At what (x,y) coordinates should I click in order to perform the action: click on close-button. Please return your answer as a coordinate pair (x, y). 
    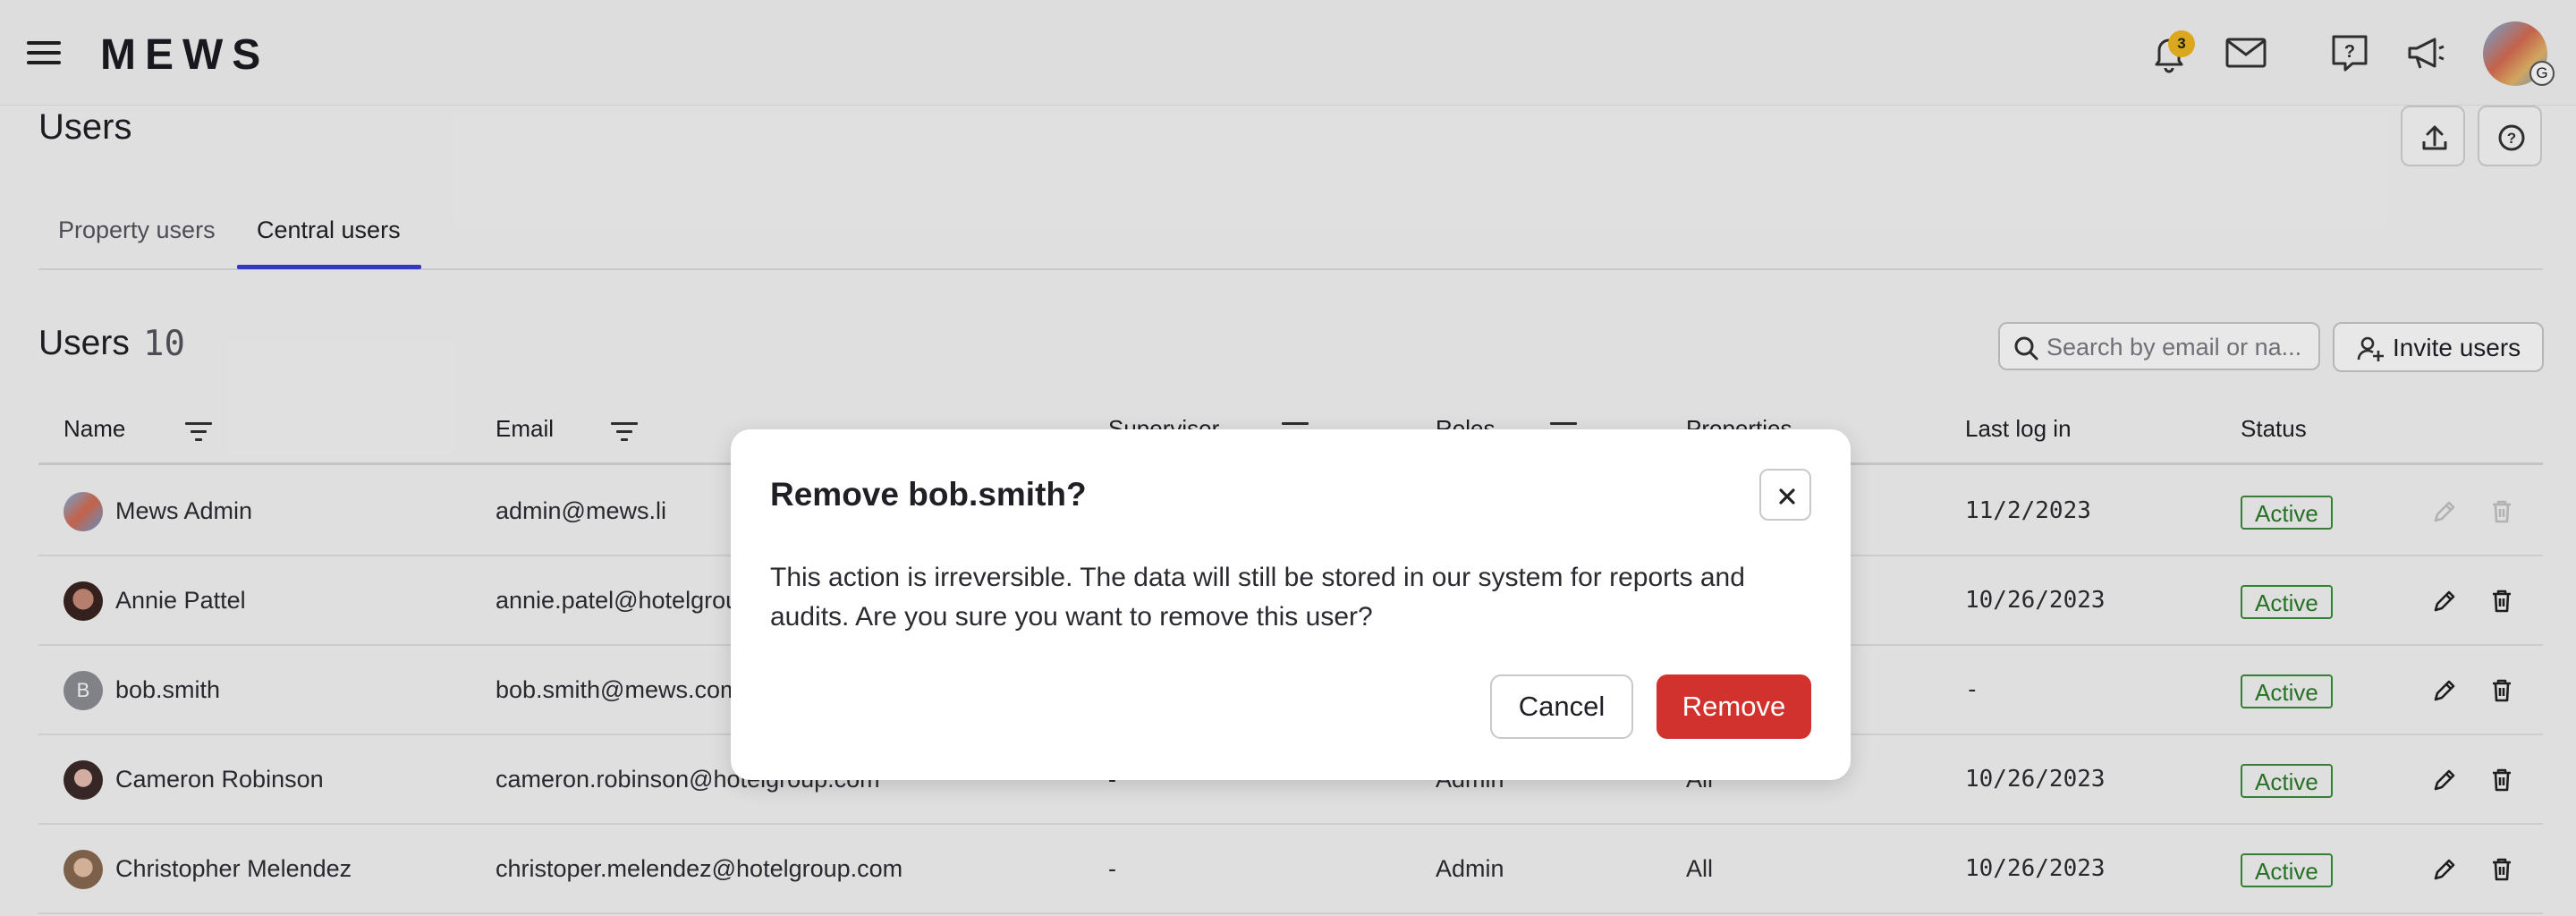
    Looking at the image, I should click on (1785, 495).